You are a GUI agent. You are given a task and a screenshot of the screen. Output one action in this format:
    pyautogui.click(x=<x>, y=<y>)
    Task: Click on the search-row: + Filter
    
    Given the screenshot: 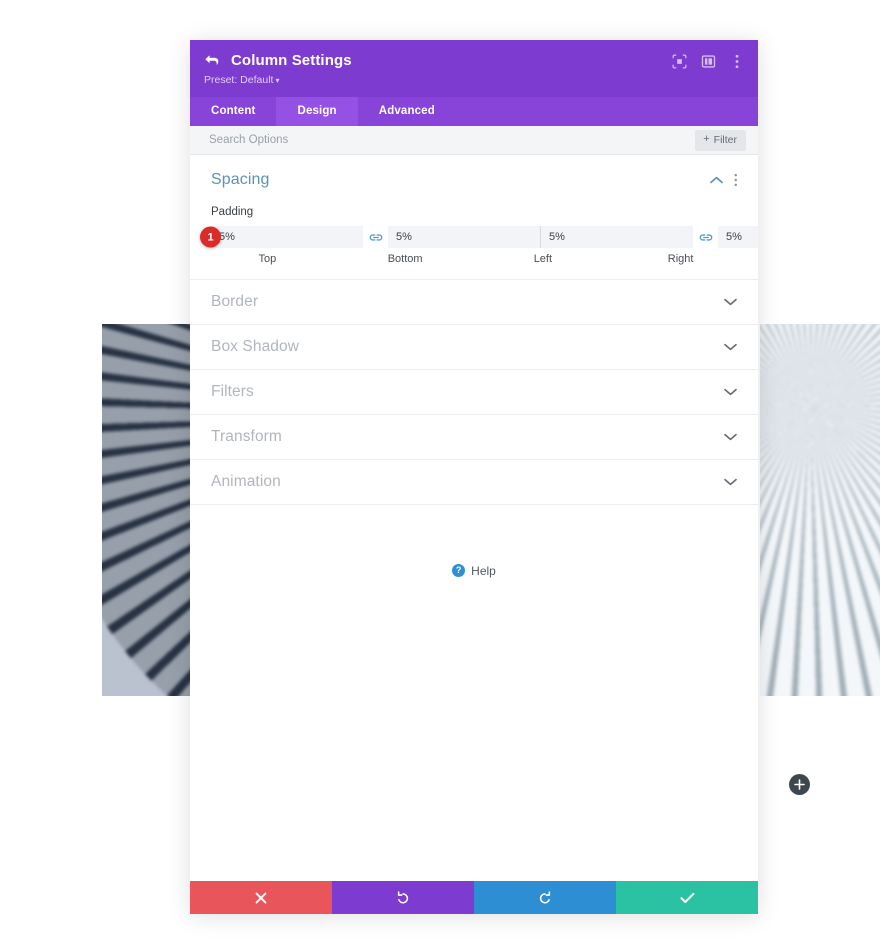 What is the action you would take?
    pyautogui.click(x=474, y=140)
    